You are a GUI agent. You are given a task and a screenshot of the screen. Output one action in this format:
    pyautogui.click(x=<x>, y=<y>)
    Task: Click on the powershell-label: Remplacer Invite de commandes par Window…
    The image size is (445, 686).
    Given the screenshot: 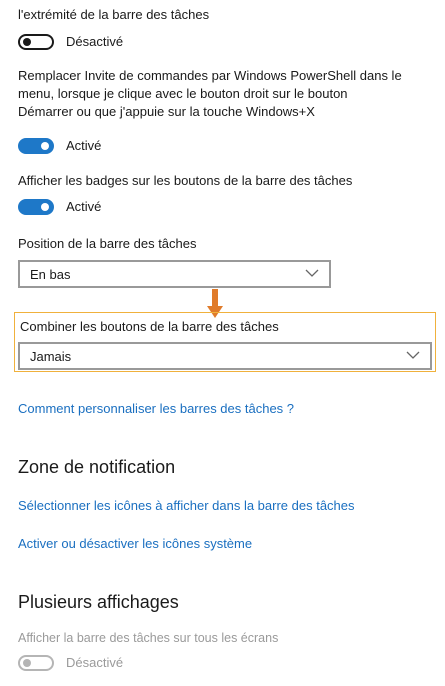 What is the action you would take?
    pyautogui.click(x=228, y=94)
    